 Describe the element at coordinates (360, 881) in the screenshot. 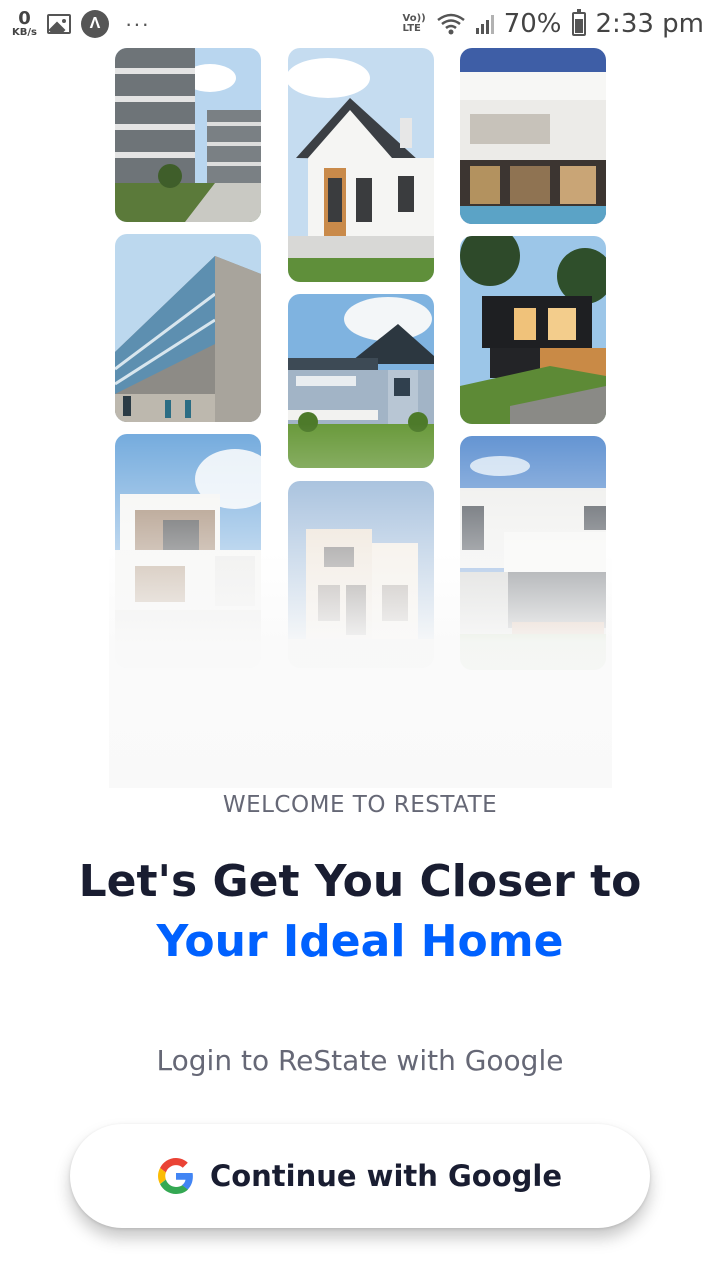

I see `headline-line-1: Let's Get You Closer to` at that location.